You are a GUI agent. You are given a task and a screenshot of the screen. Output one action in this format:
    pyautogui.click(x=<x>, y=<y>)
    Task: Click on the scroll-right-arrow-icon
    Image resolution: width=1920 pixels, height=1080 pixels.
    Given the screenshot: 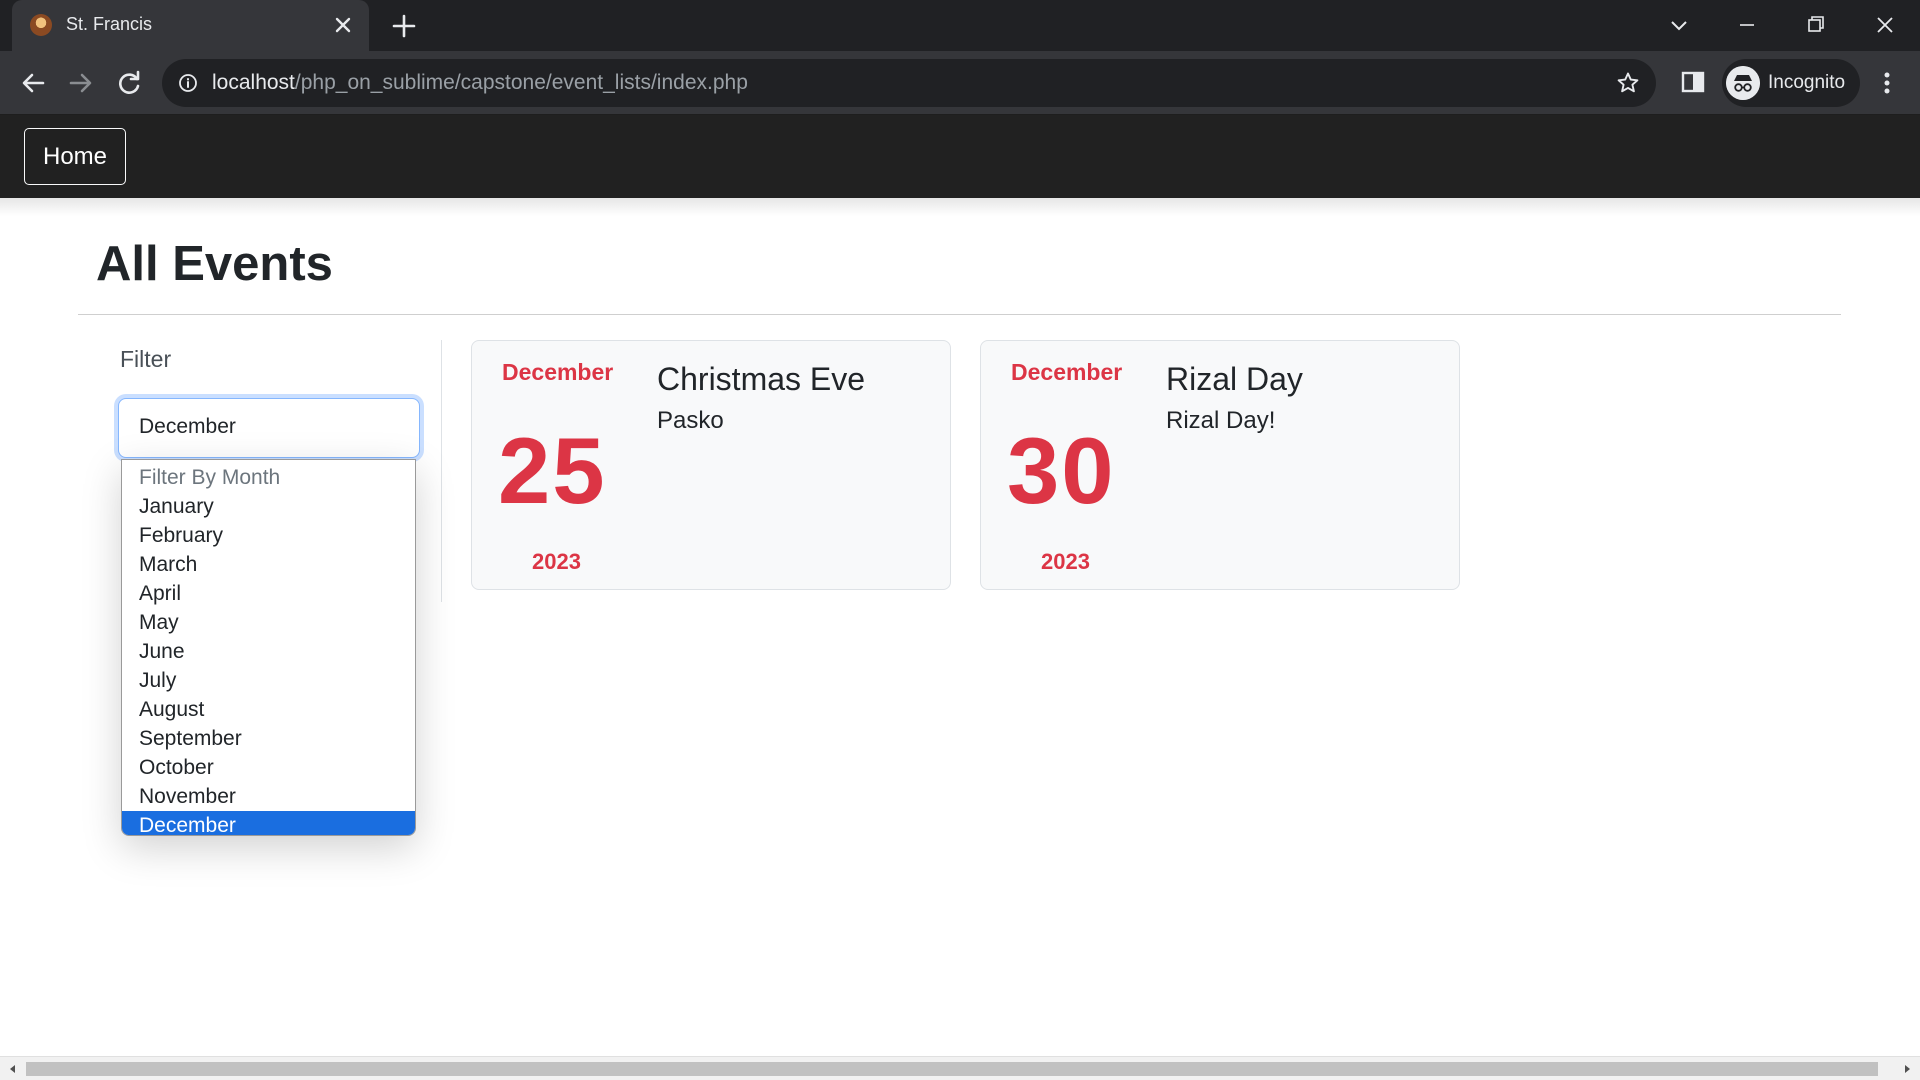 What is the action you would take?
    pyautogui.click(x=1907, y=1069)
    